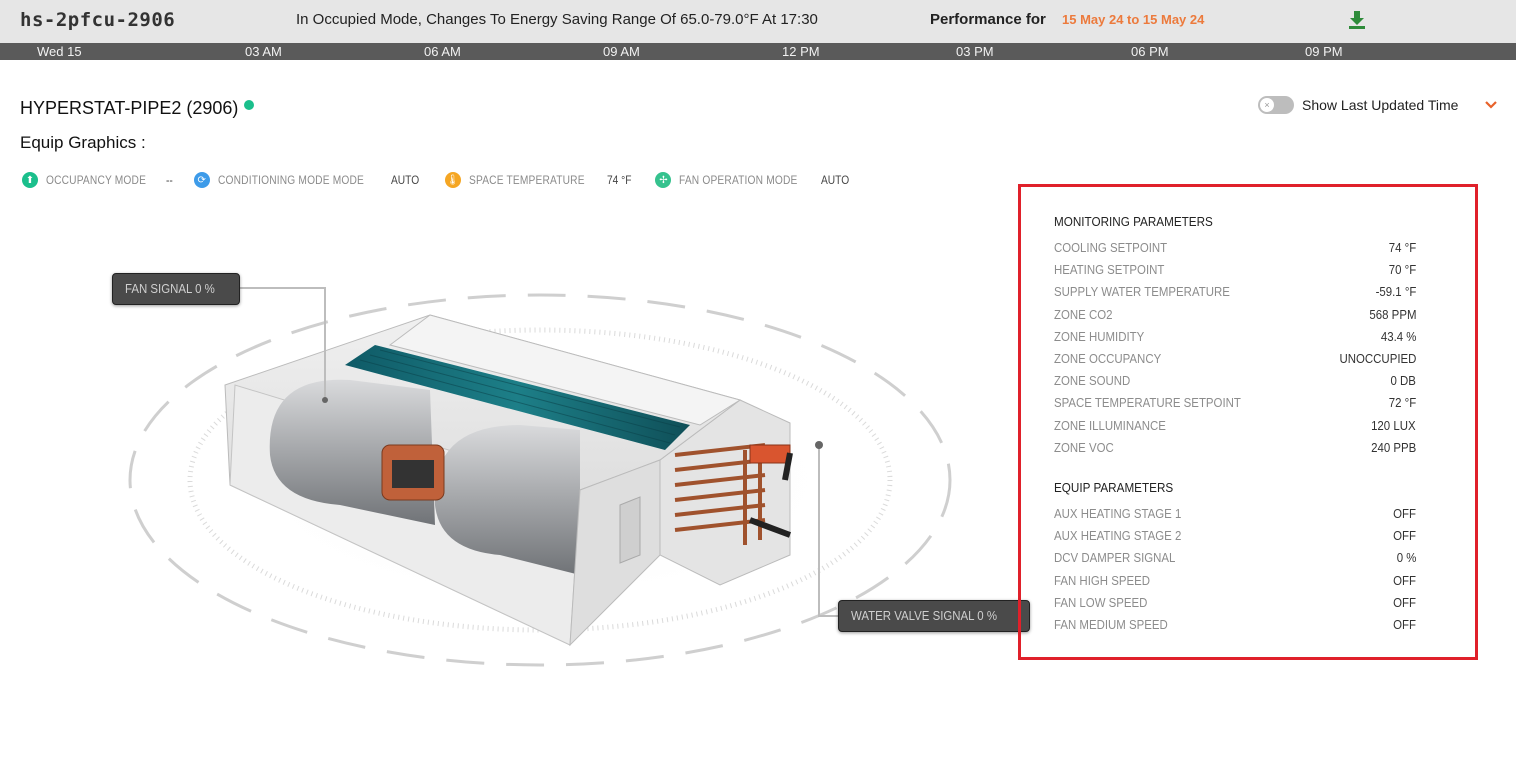 This screenshot has width=1525, height=781. Describe the element at coordinates (1235, 603) in the screenshot. I see `parameter-row: FAN LOW SPEED OFF` at that location.